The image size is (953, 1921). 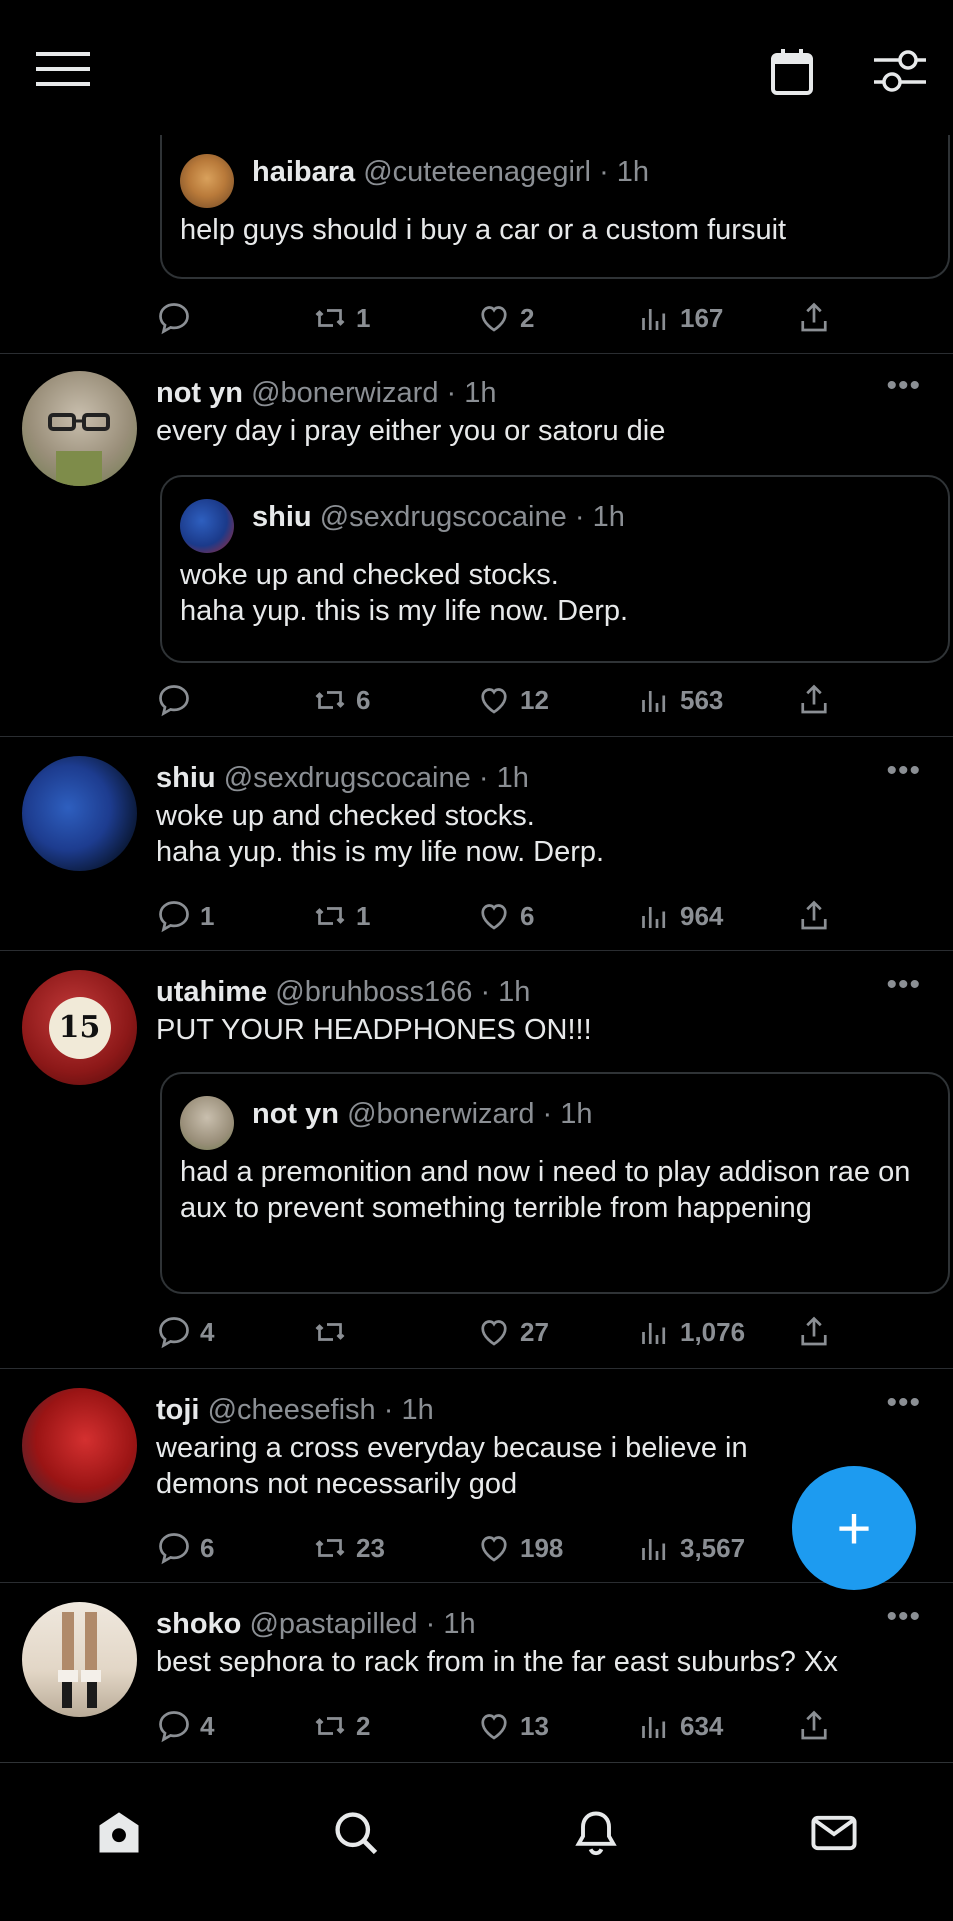 What do you see at coordinates (370, 1547) in the screenshot?
I see `retweet-count: 23` at bounding box center [370, 1547].